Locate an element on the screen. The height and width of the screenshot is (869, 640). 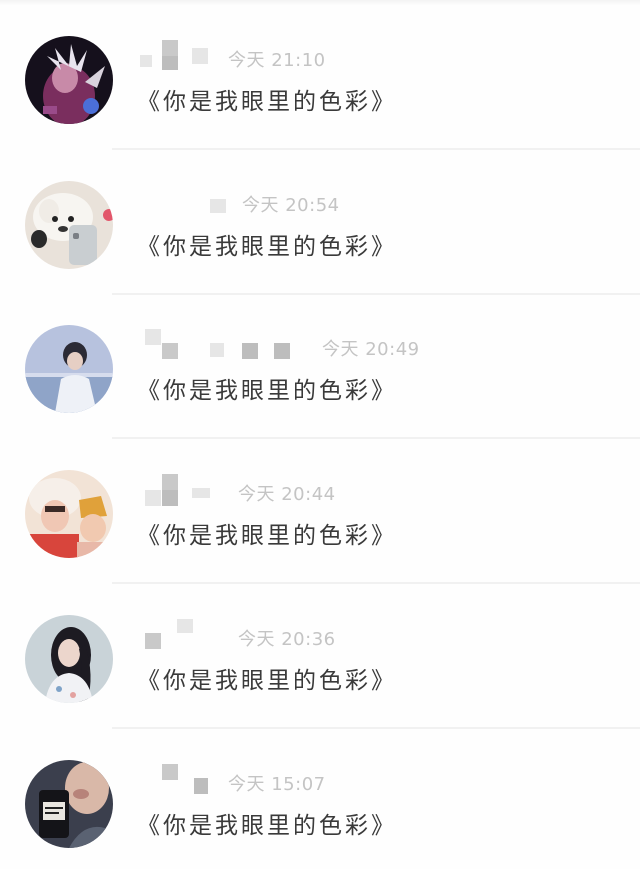
avatar-man-holding-bottle-icon is located at coordinates (69, 804).